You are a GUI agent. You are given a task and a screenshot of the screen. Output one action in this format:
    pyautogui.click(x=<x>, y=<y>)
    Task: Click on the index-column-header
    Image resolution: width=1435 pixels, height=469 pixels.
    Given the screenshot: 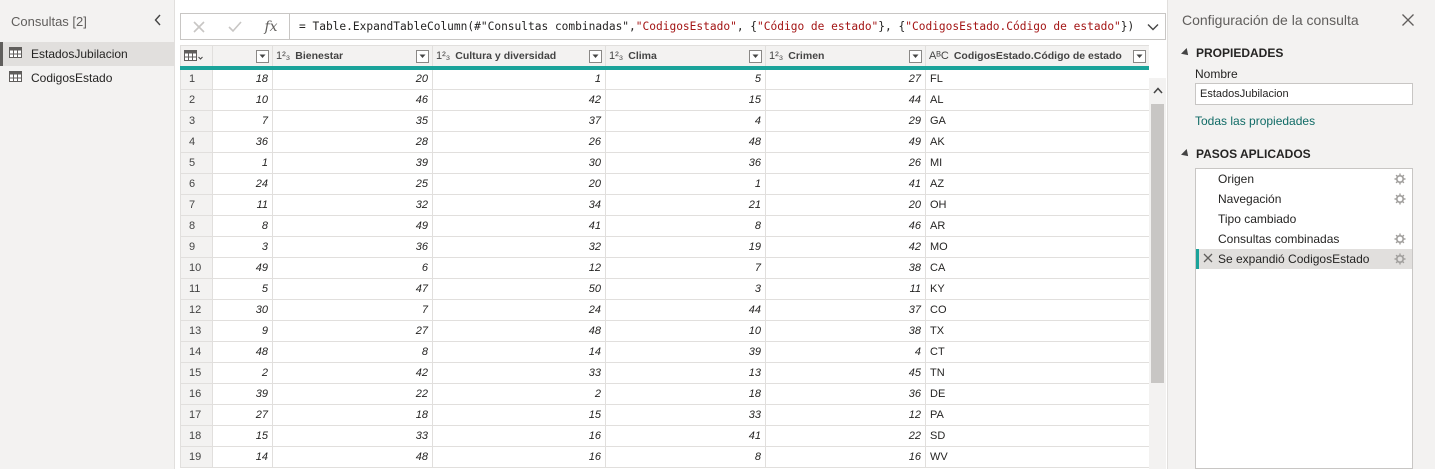 What is the action you would take?
    pyautogui.click(x=242, y=57)
    